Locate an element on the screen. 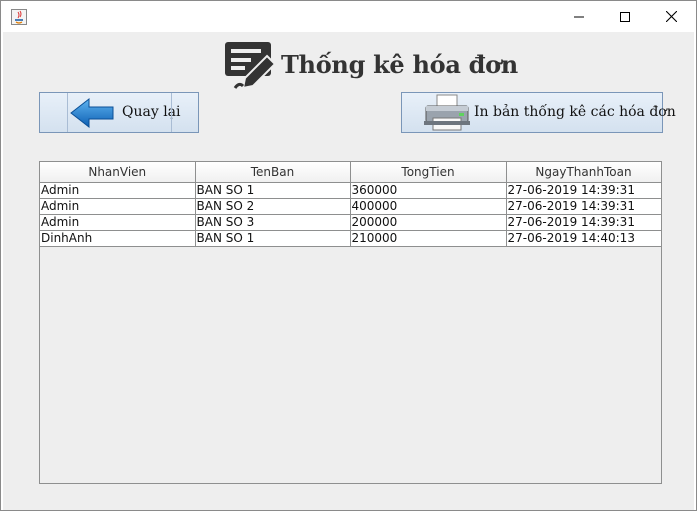 Image resolution: width=697 pixels, height=511 pixels. table-cell: 200000 is located at coordinates (428, 222).